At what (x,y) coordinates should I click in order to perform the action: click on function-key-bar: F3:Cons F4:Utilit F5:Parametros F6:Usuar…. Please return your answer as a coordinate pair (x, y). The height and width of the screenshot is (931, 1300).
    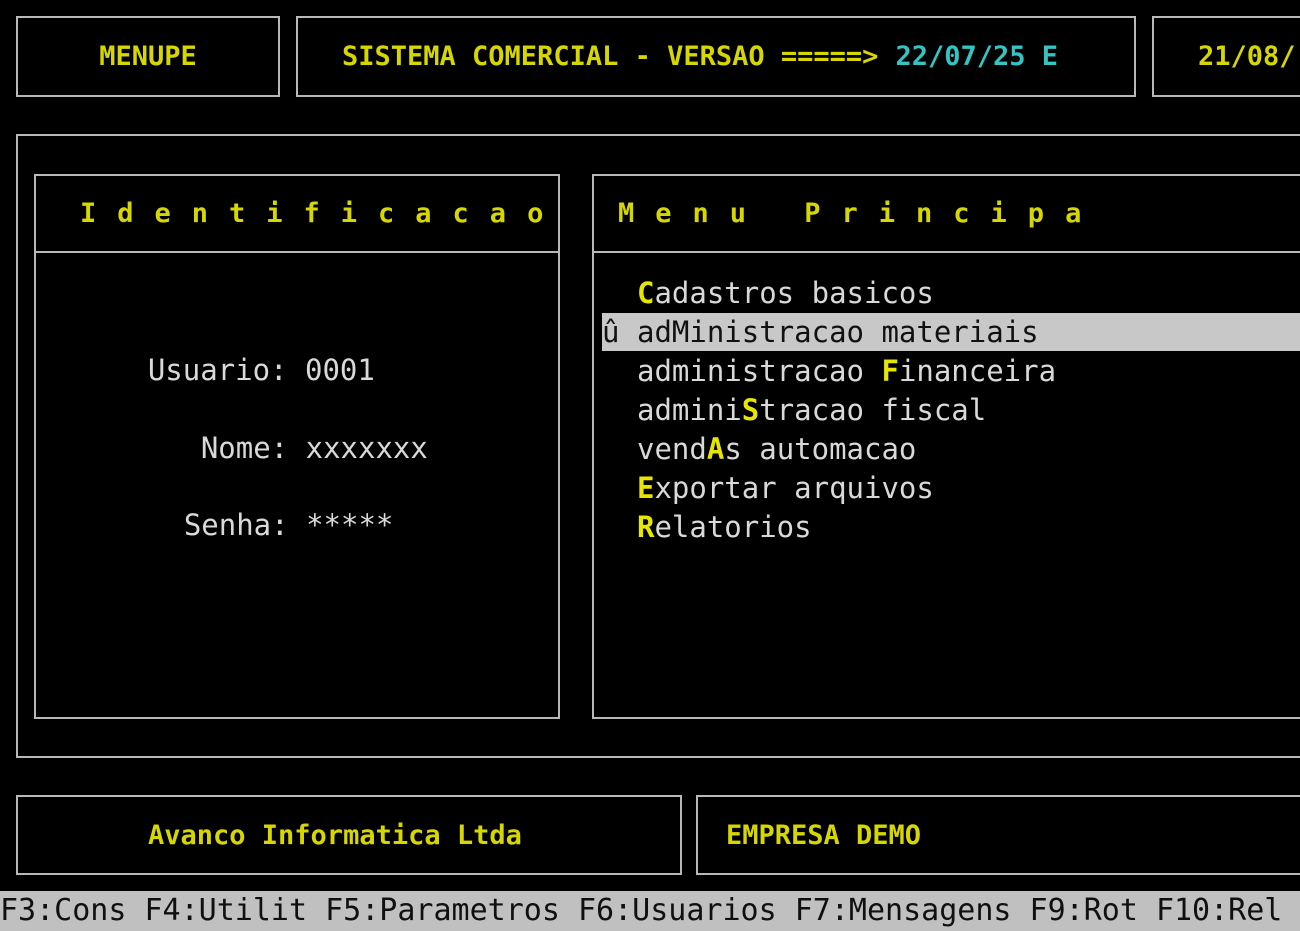
    Looking at the image, I should click on (650, 911).